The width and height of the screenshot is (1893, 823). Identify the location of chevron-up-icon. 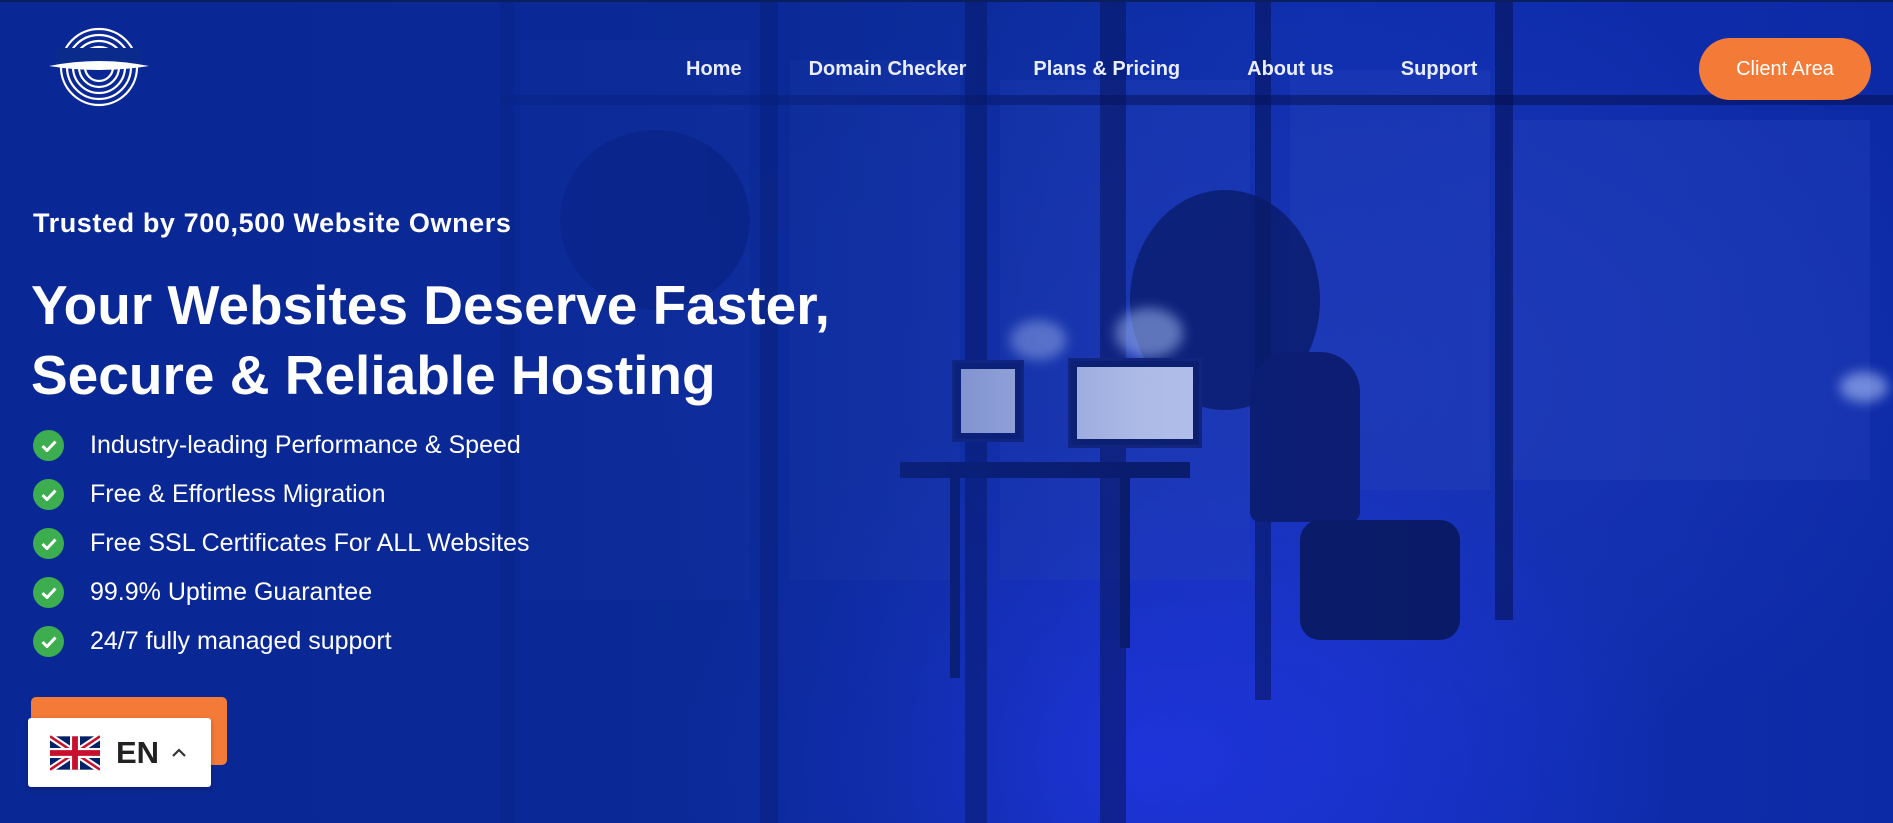
(179, 752).